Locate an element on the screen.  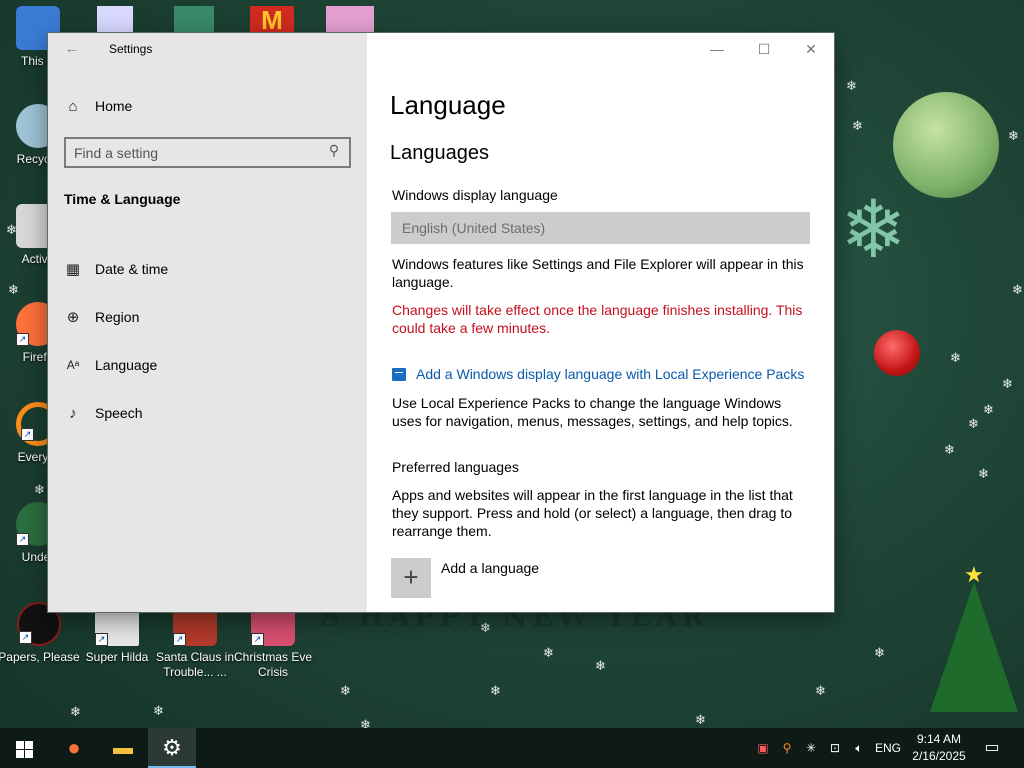
sidebar-section-heading: Time & Language is located at coordinates (122, 199).